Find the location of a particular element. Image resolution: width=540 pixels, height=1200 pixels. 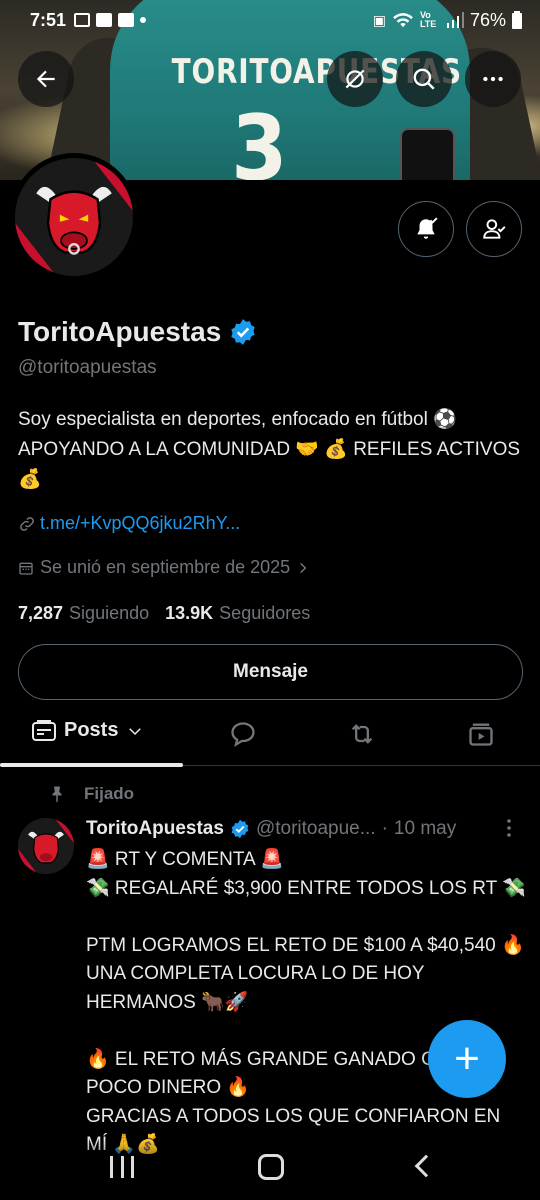

banner-phone is located at coordinates (427, 154).